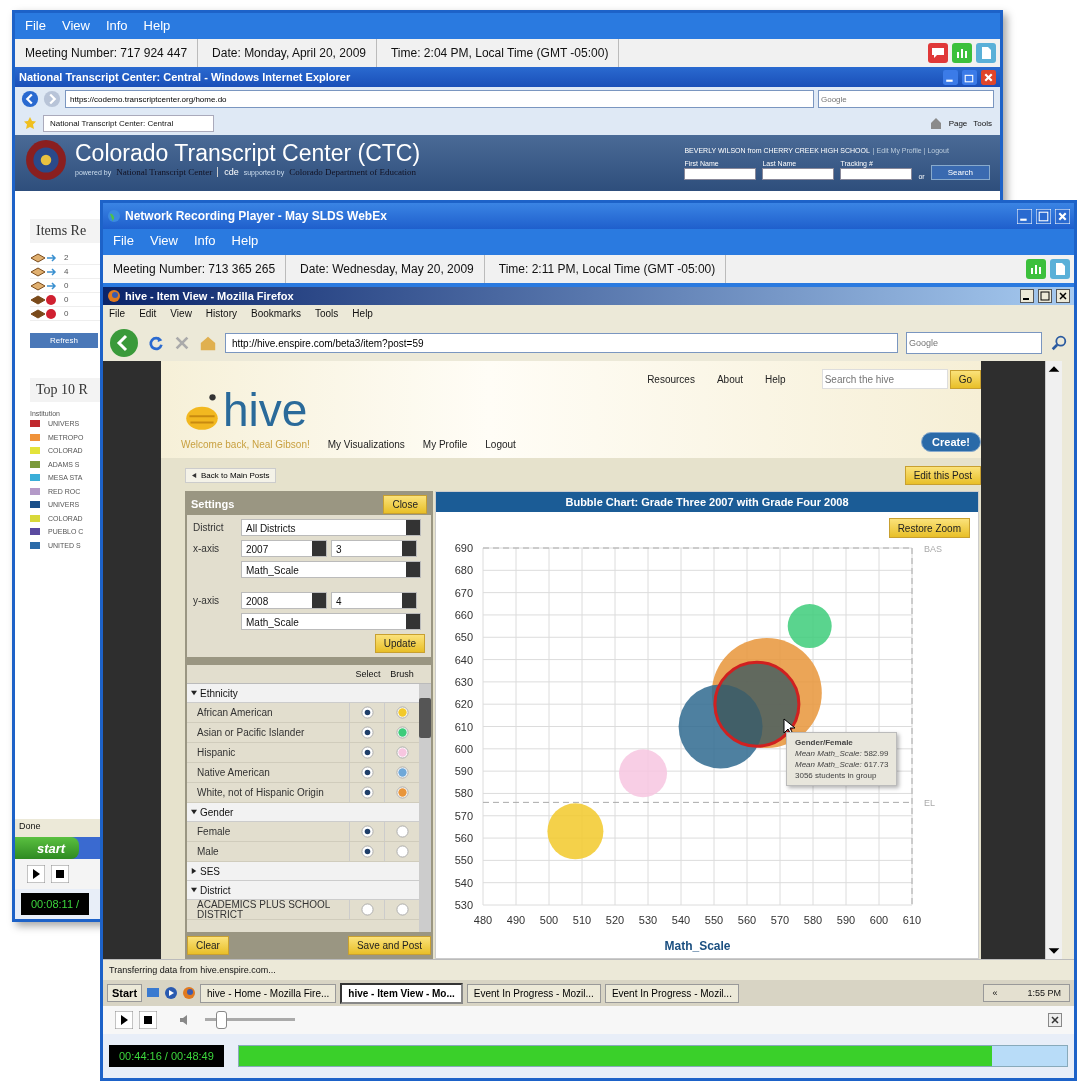 Image resolution: width=1077 pixels, height=1081 pixels. Describe the element at coordinates (284, 600) in the screenshot. I see `dropdown: 2008` at that location.